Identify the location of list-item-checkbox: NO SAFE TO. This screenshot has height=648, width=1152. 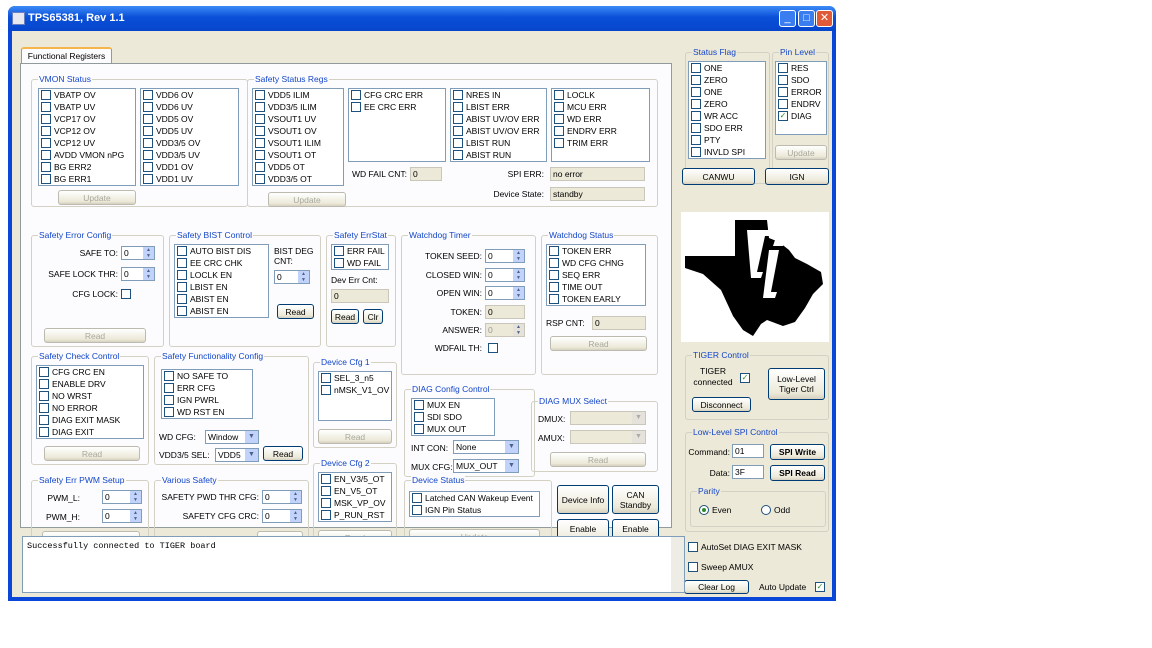
(196, 376).